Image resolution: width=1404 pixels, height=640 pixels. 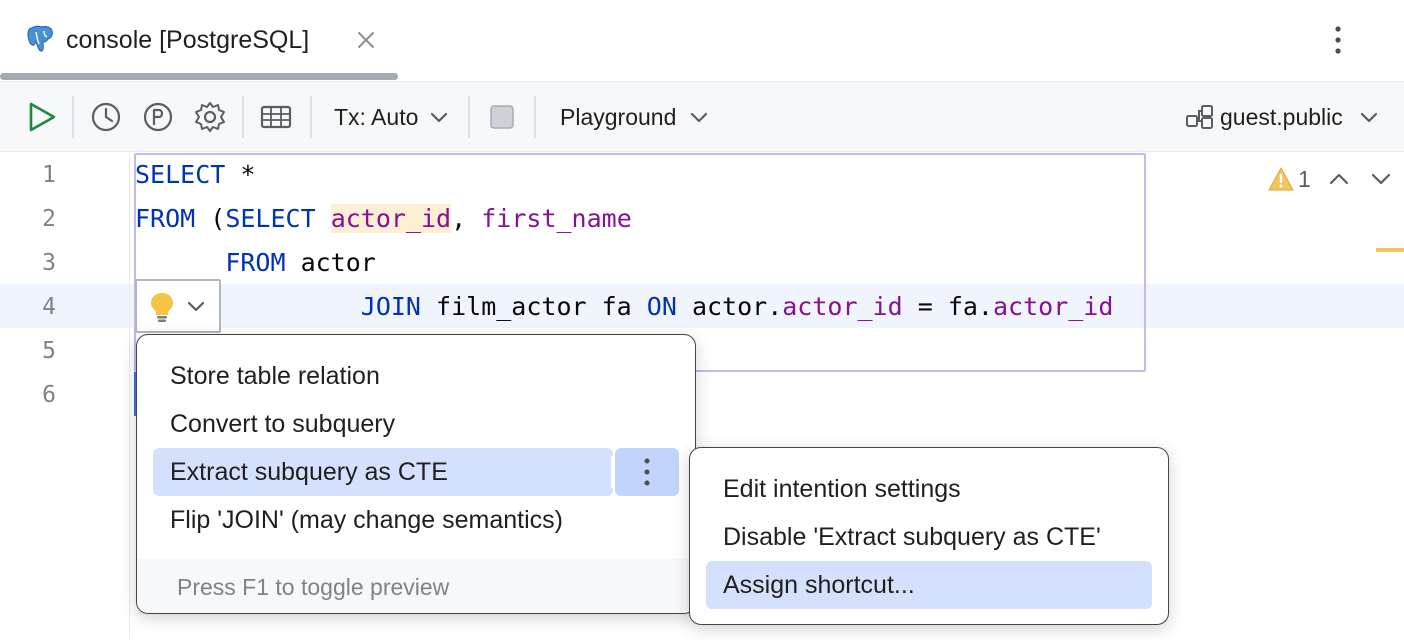 I want to click on intention-item-label: Convert to subquery, so click(x=283, y=424).